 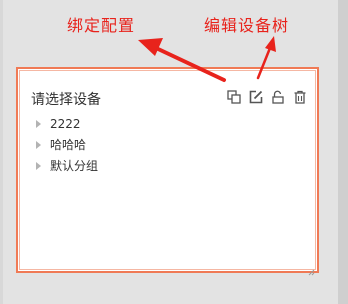 What do you see at coordinates (182, 60) in the screenshot?
I see `arrow-to-copy-icon` at bounding box center [182, 60].